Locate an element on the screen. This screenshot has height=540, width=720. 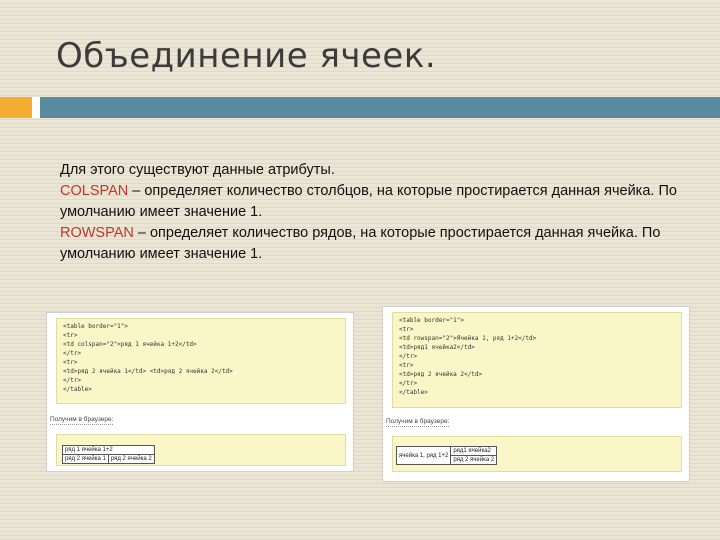
slide-title: Объединение ячеек. is located at coordinates (246, 56).